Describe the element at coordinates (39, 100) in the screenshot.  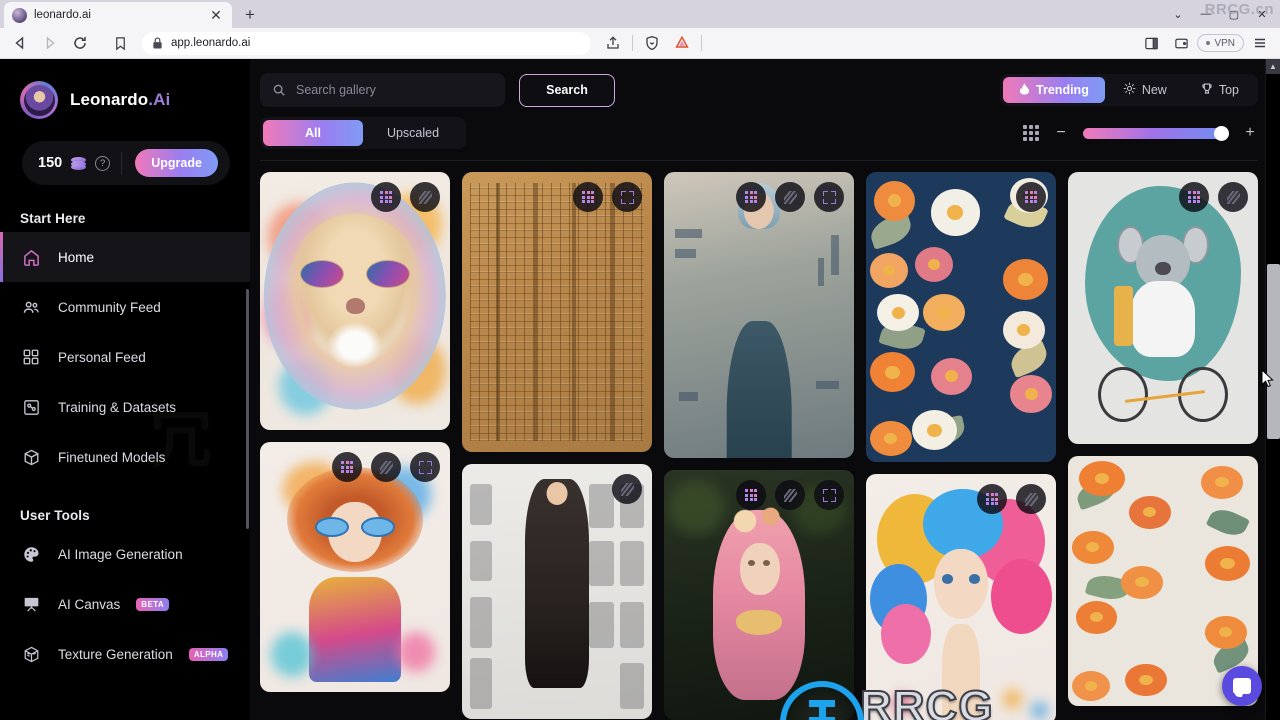
I see `avatar` at that location.